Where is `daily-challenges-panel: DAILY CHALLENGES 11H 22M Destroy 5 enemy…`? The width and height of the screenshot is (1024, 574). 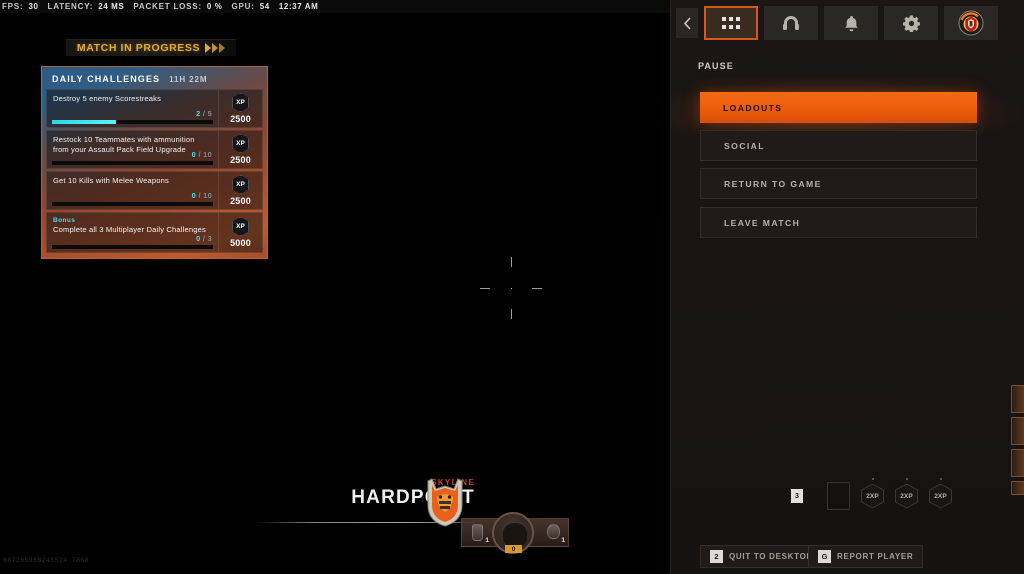 daily-challenges-panel: DAILY CHALLENGES 11H 22M Destroy 5 enemy… is located at coordinates (154, 162).